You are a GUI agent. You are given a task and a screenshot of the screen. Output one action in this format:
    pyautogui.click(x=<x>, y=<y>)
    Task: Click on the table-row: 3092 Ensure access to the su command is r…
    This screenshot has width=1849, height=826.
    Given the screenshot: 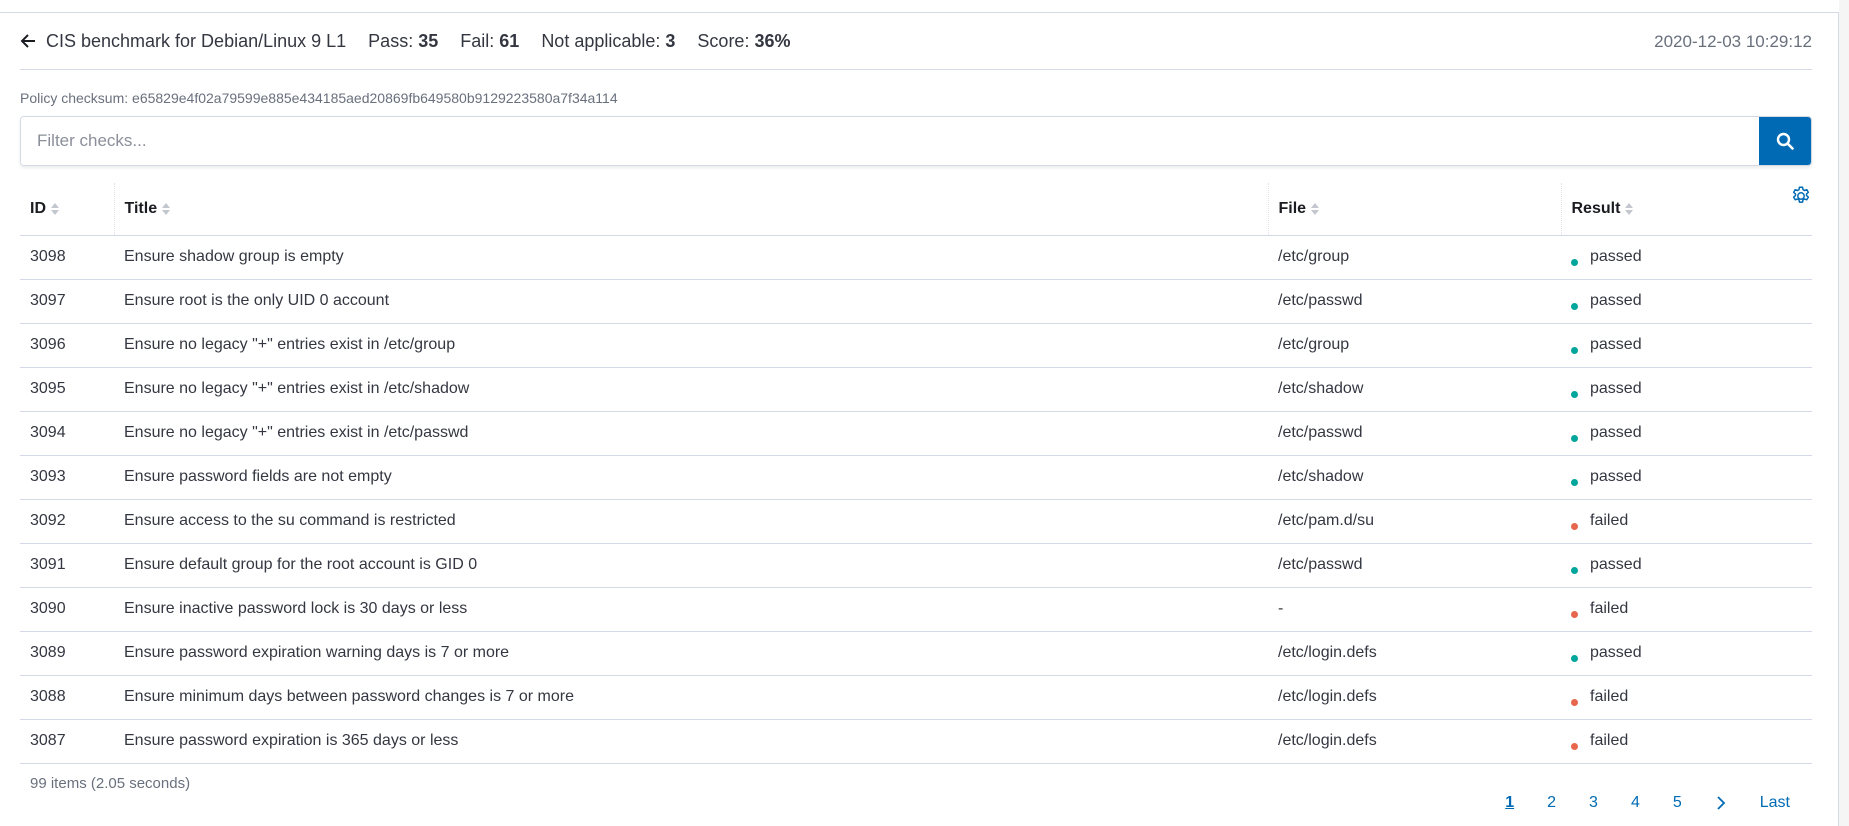 What is the action you would take?
    pyautogui.click(x=916, y=521)
    